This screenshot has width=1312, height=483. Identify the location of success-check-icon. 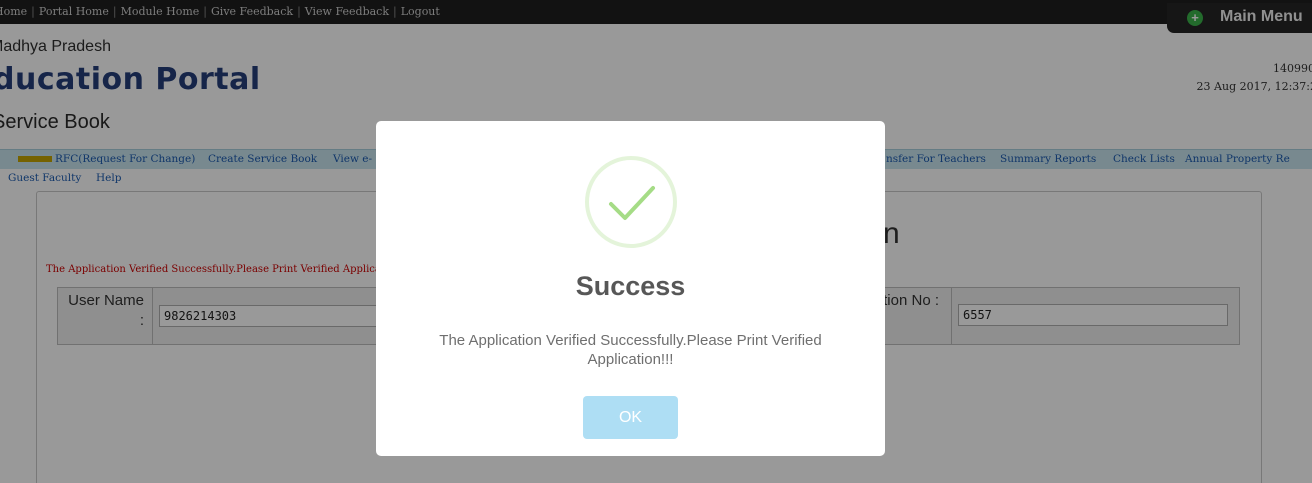
(631, 202).